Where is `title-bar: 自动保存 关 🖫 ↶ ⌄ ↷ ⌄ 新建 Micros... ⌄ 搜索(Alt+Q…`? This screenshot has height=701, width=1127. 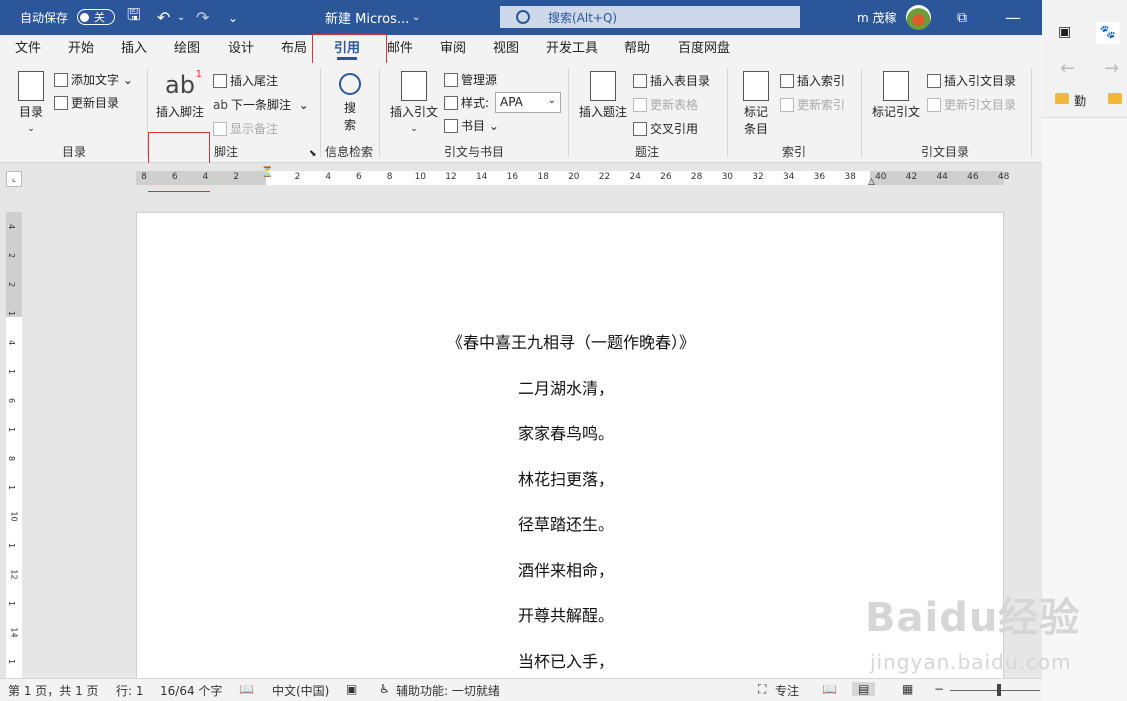
title-bar: 自动保存 关 🖫 ↶ ⌄ ↷ ⌄ 新建 Micros... ⌄ 搜索(Alt+Q… is located at coordinates (521, 17).